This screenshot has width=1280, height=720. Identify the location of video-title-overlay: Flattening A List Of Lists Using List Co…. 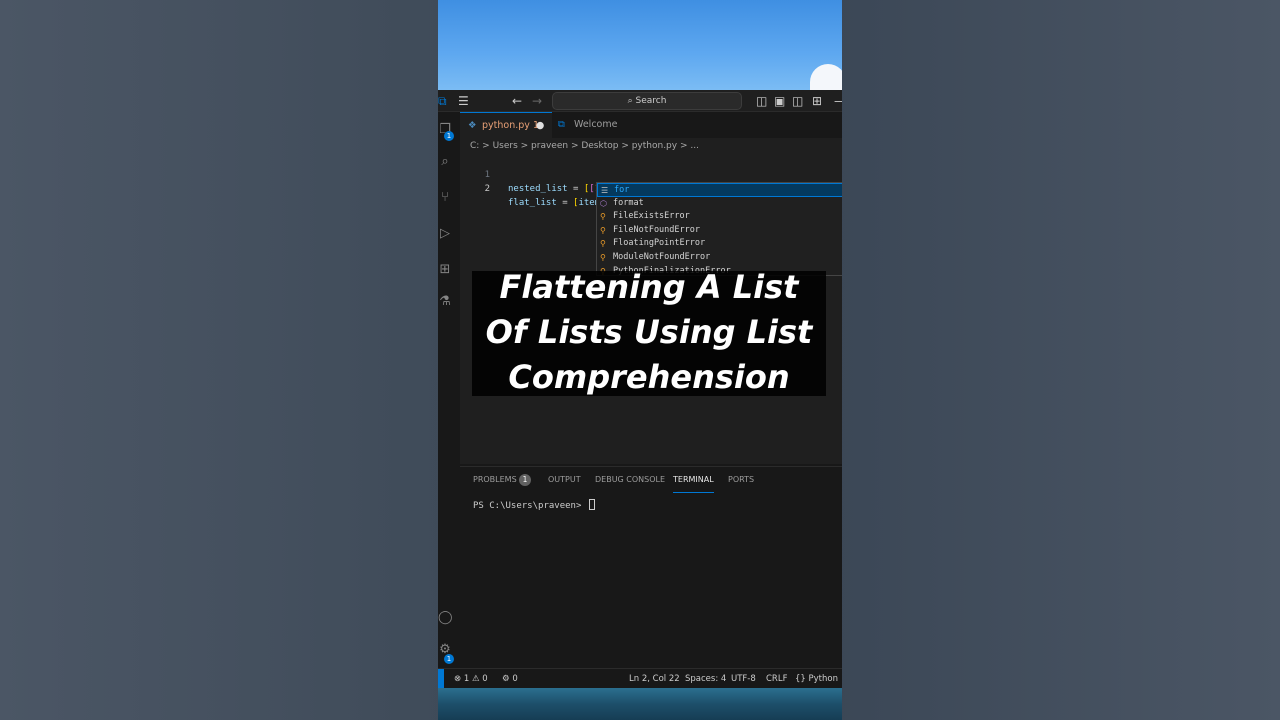
(649, 332).